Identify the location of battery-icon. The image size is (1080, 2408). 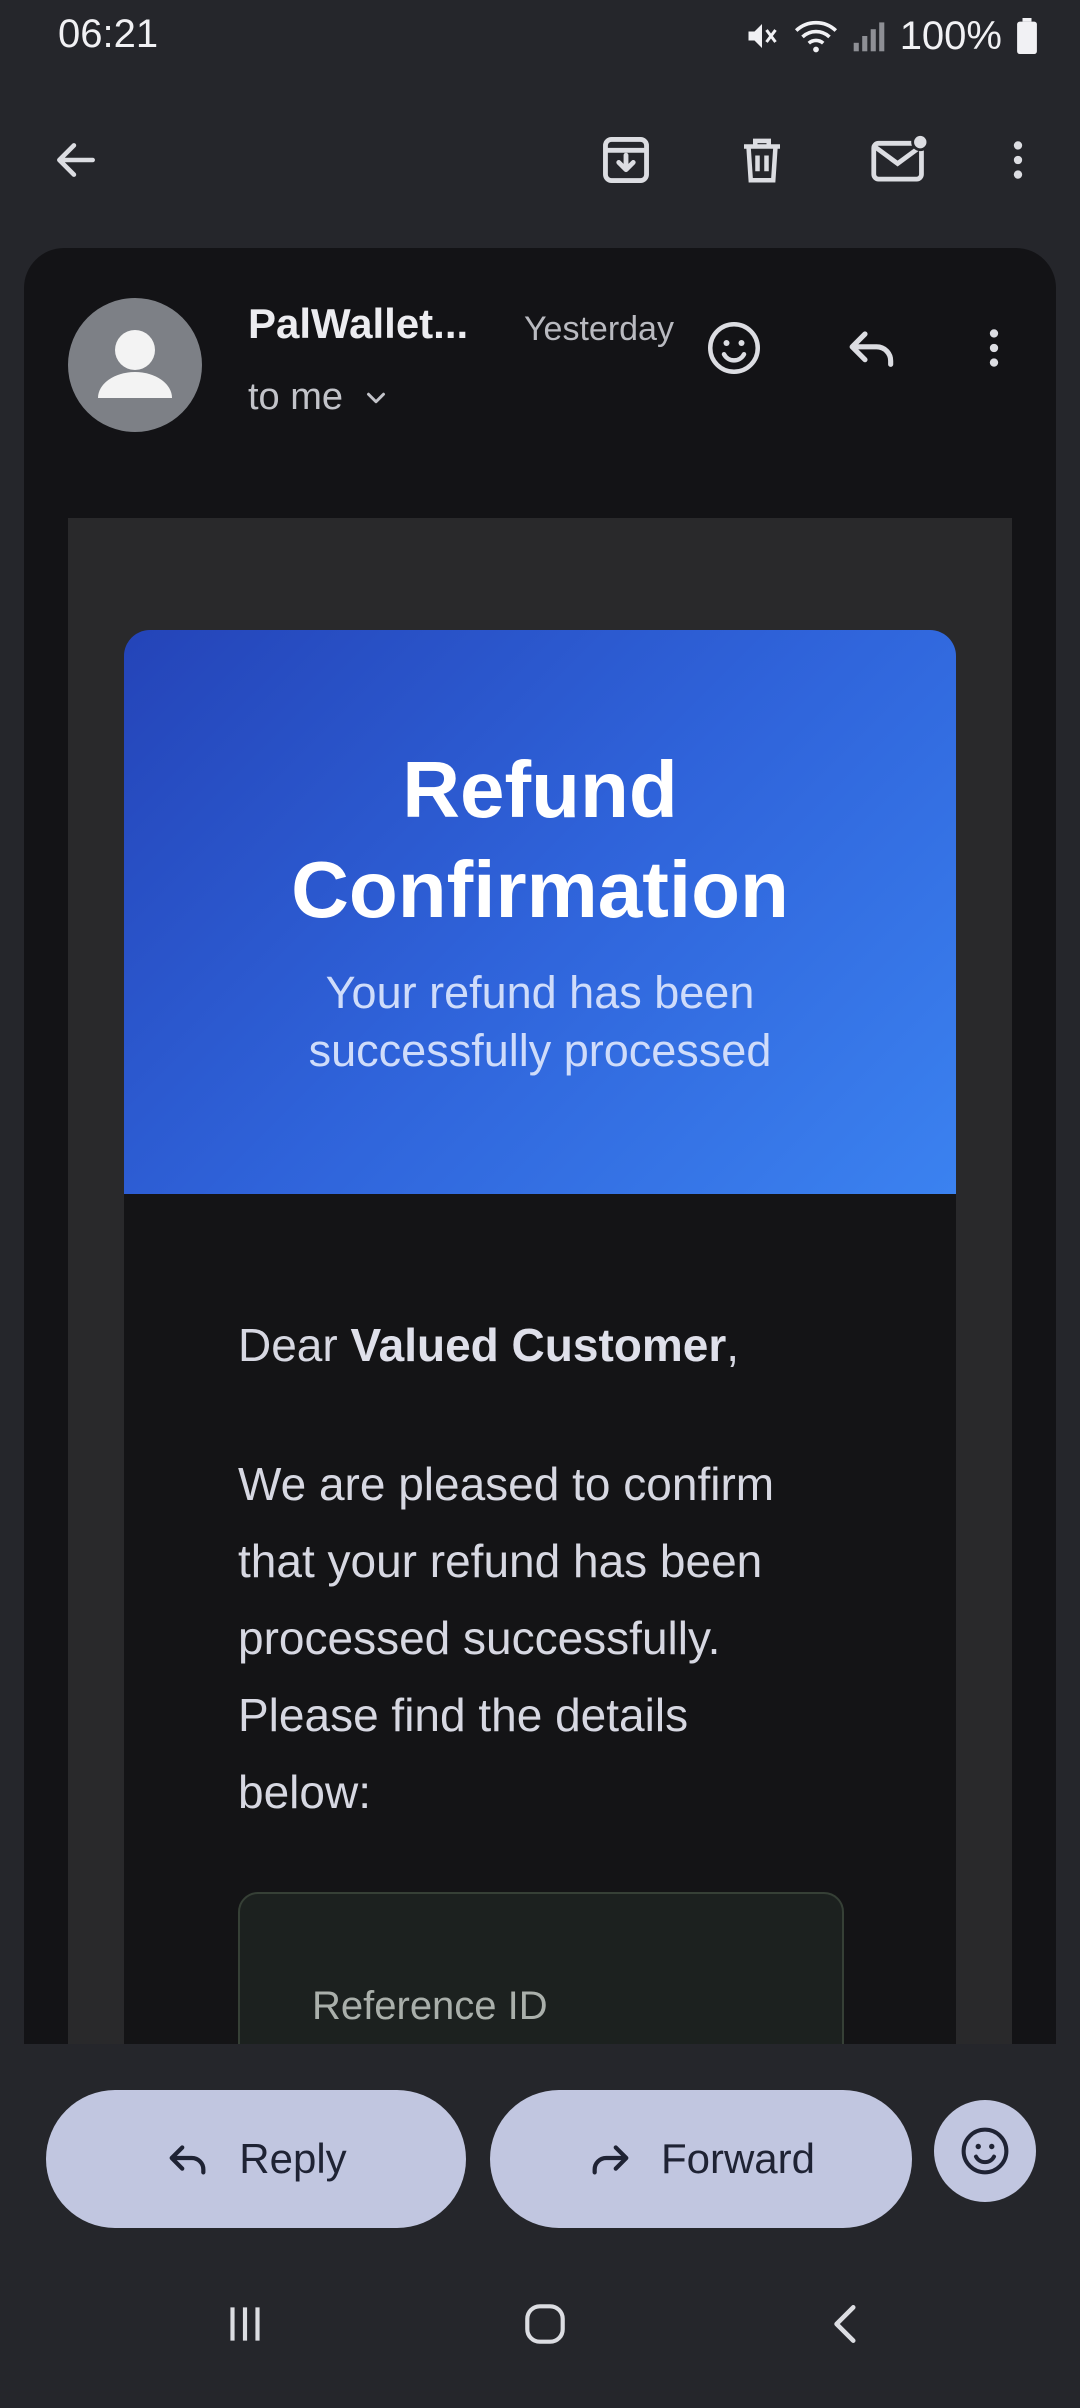
(1027, 36).